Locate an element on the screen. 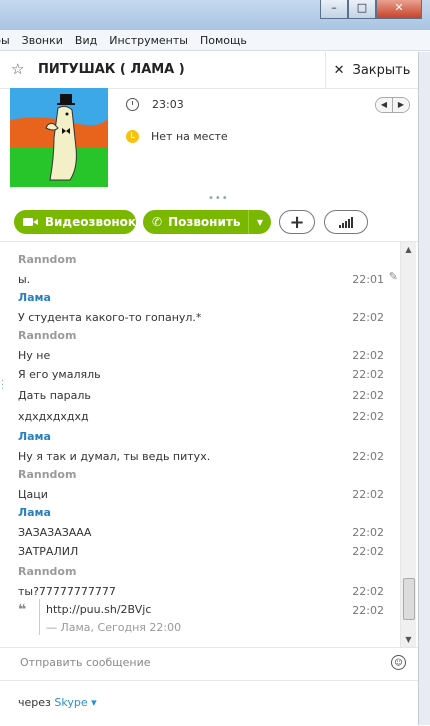 Image resolution: width=430 pixels, height=726 pixels. message-text: Дать параль is located at coordinates (54, 395).